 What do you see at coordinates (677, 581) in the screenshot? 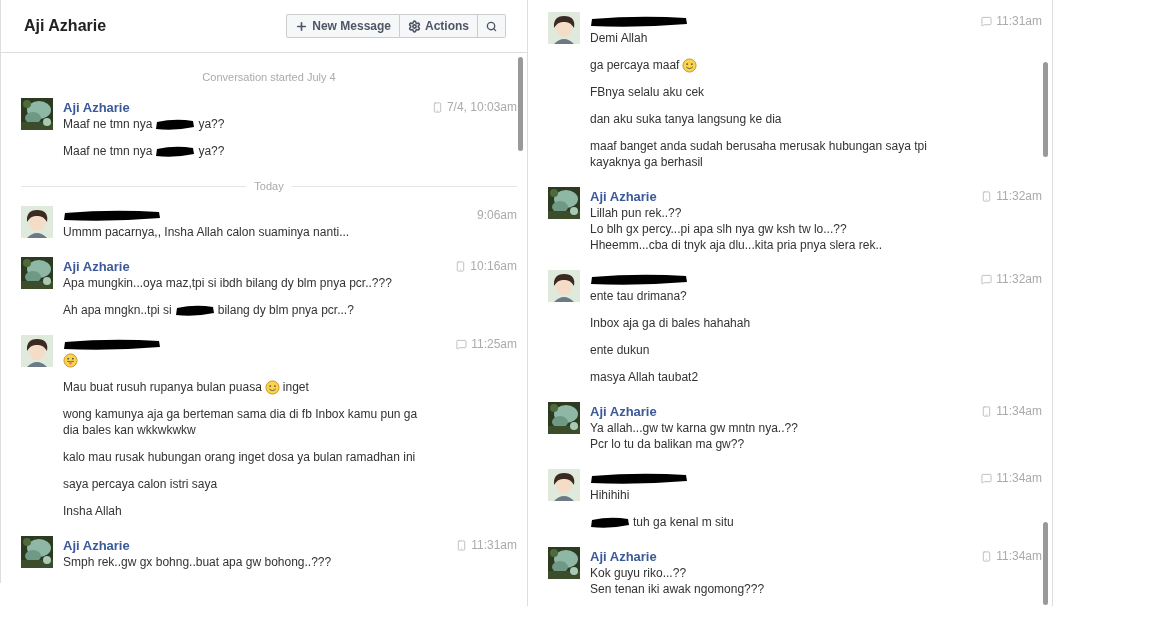
I see `message-text: Kok guyu riko...?? Sen tenan iki awak ngomong???` at bounding box center [677, 581].